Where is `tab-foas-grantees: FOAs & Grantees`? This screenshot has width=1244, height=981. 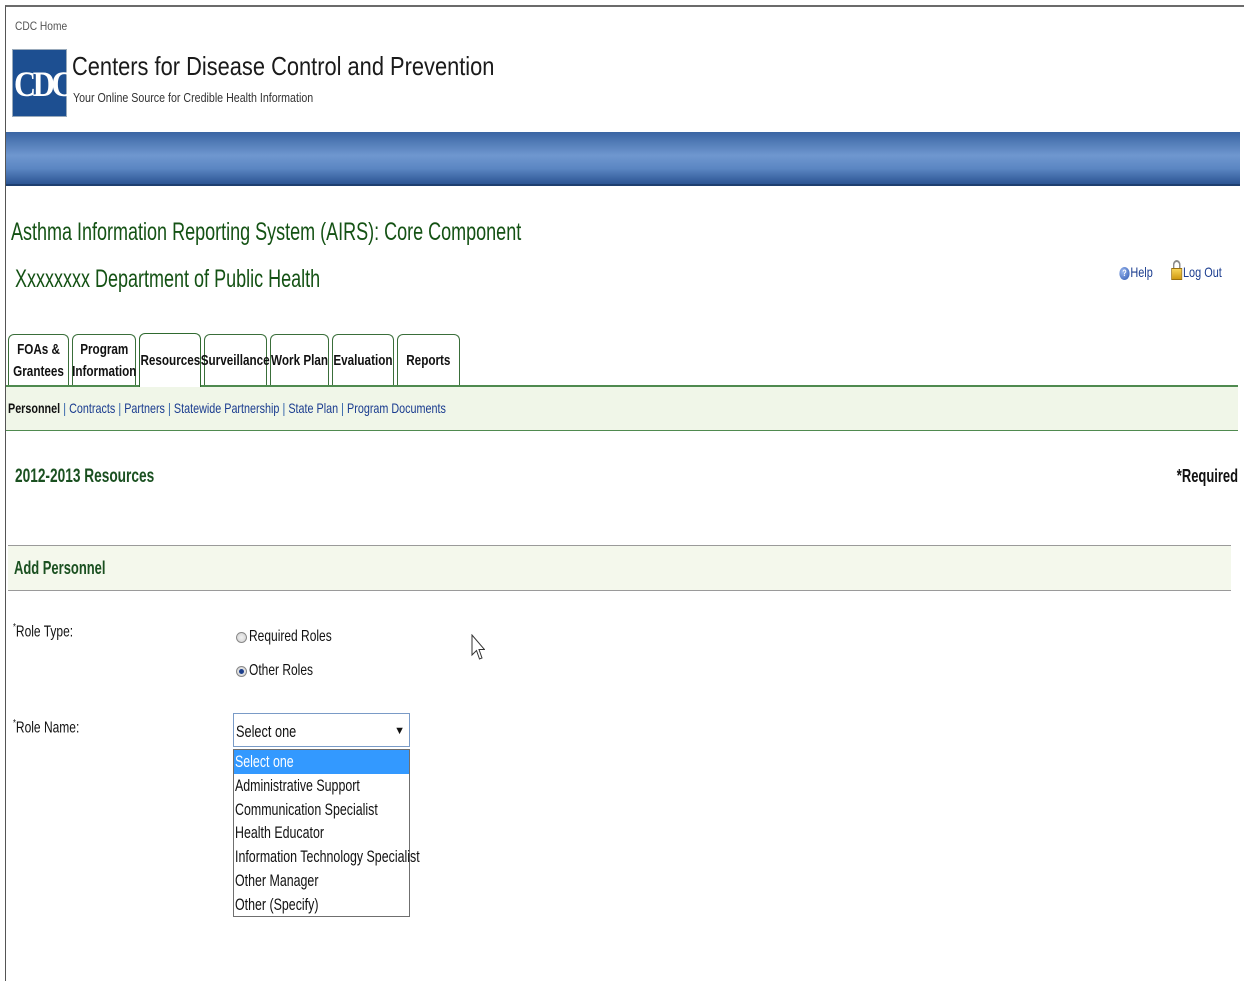
tab-foas-grantees: FOAs & Grantees is located at coordinates (38, 360).